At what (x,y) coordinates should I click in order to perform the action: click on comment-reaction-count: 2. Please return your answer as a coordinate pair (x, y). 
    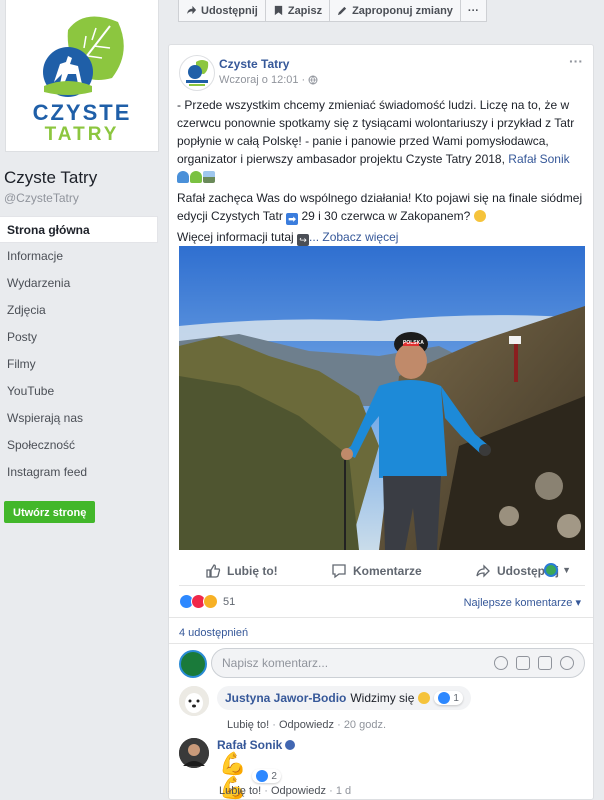
    Looking at the image, I should click on (274, 776).